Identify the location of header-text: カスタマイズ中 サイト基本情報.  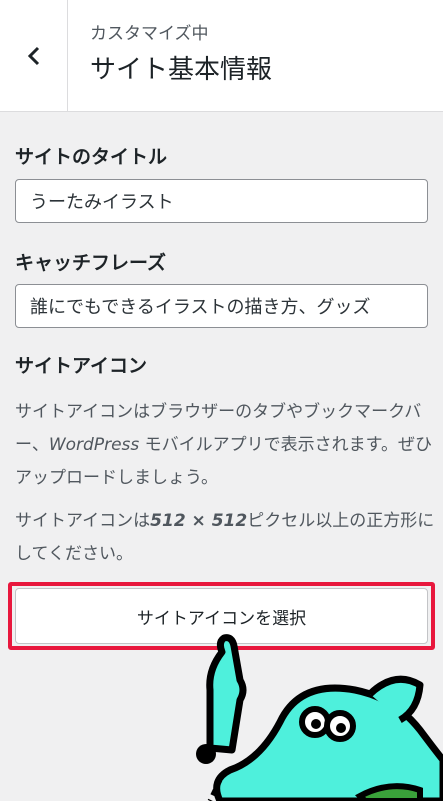
(181, 55).